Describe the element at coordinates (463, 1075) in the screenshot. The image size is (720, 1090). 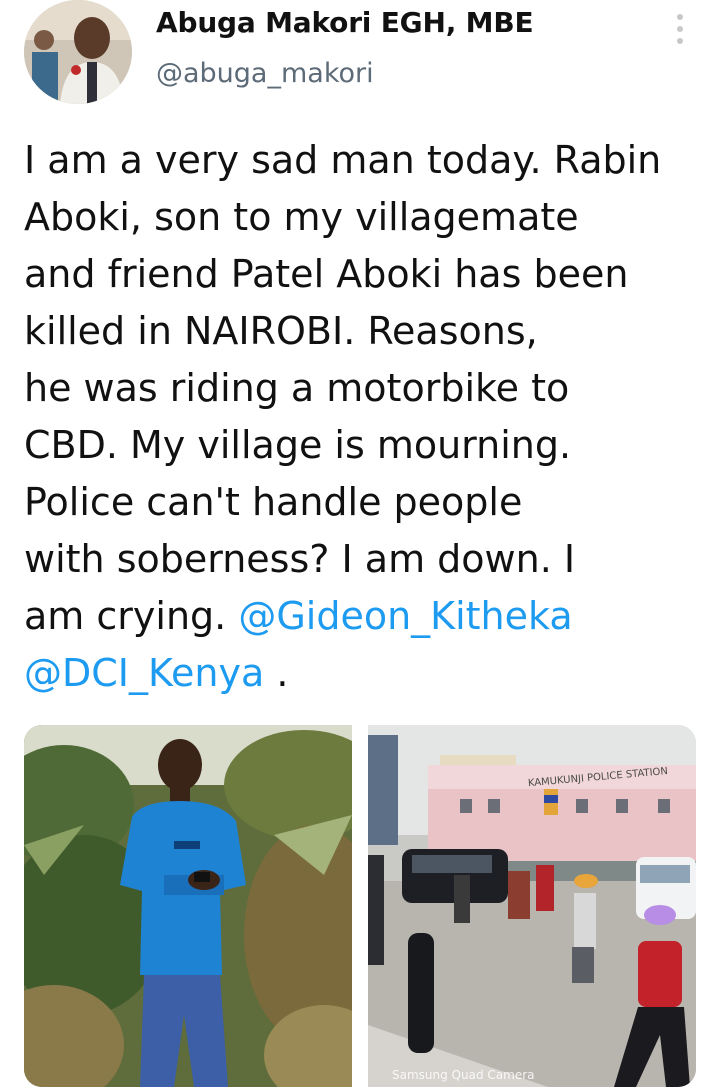
I see `camera-watermark: Samsung Quad Camera` at that location.